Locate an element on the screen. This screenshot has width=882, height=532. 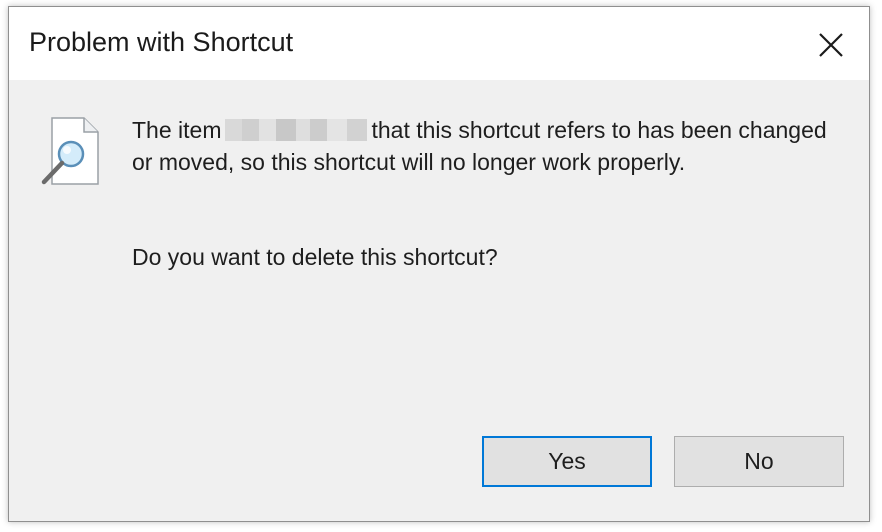
dialog-title: Problem with Shortcut is located at coordinates (161, 42).